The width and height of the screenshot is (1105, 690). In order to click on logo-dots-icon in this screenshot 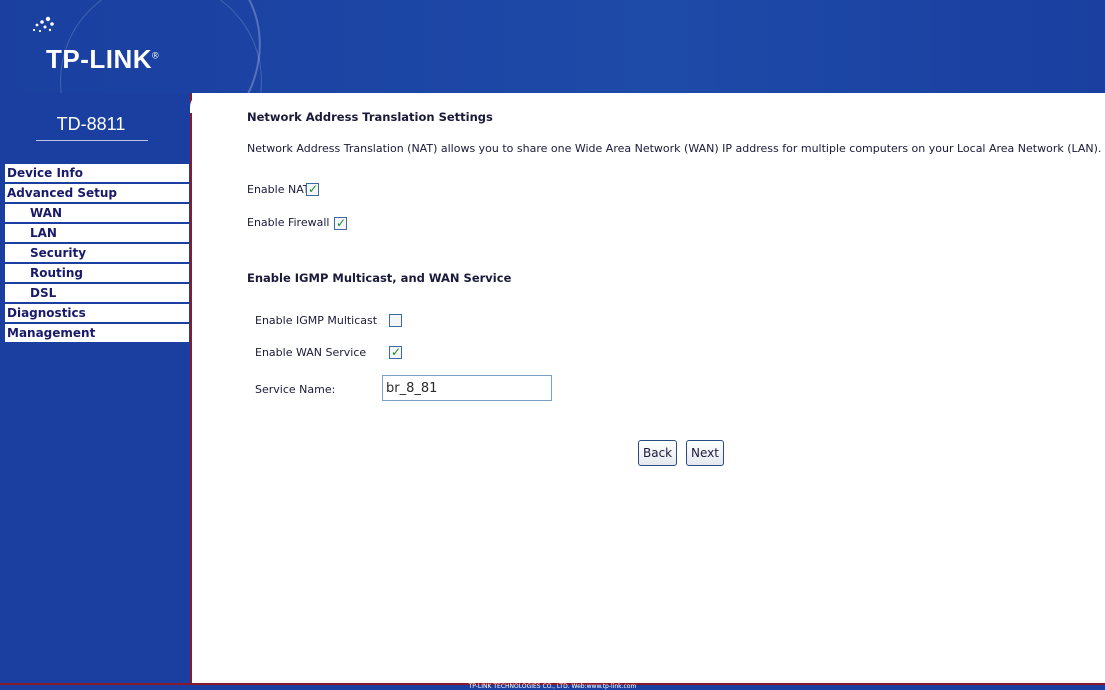, I will do `click(43, 24)`.